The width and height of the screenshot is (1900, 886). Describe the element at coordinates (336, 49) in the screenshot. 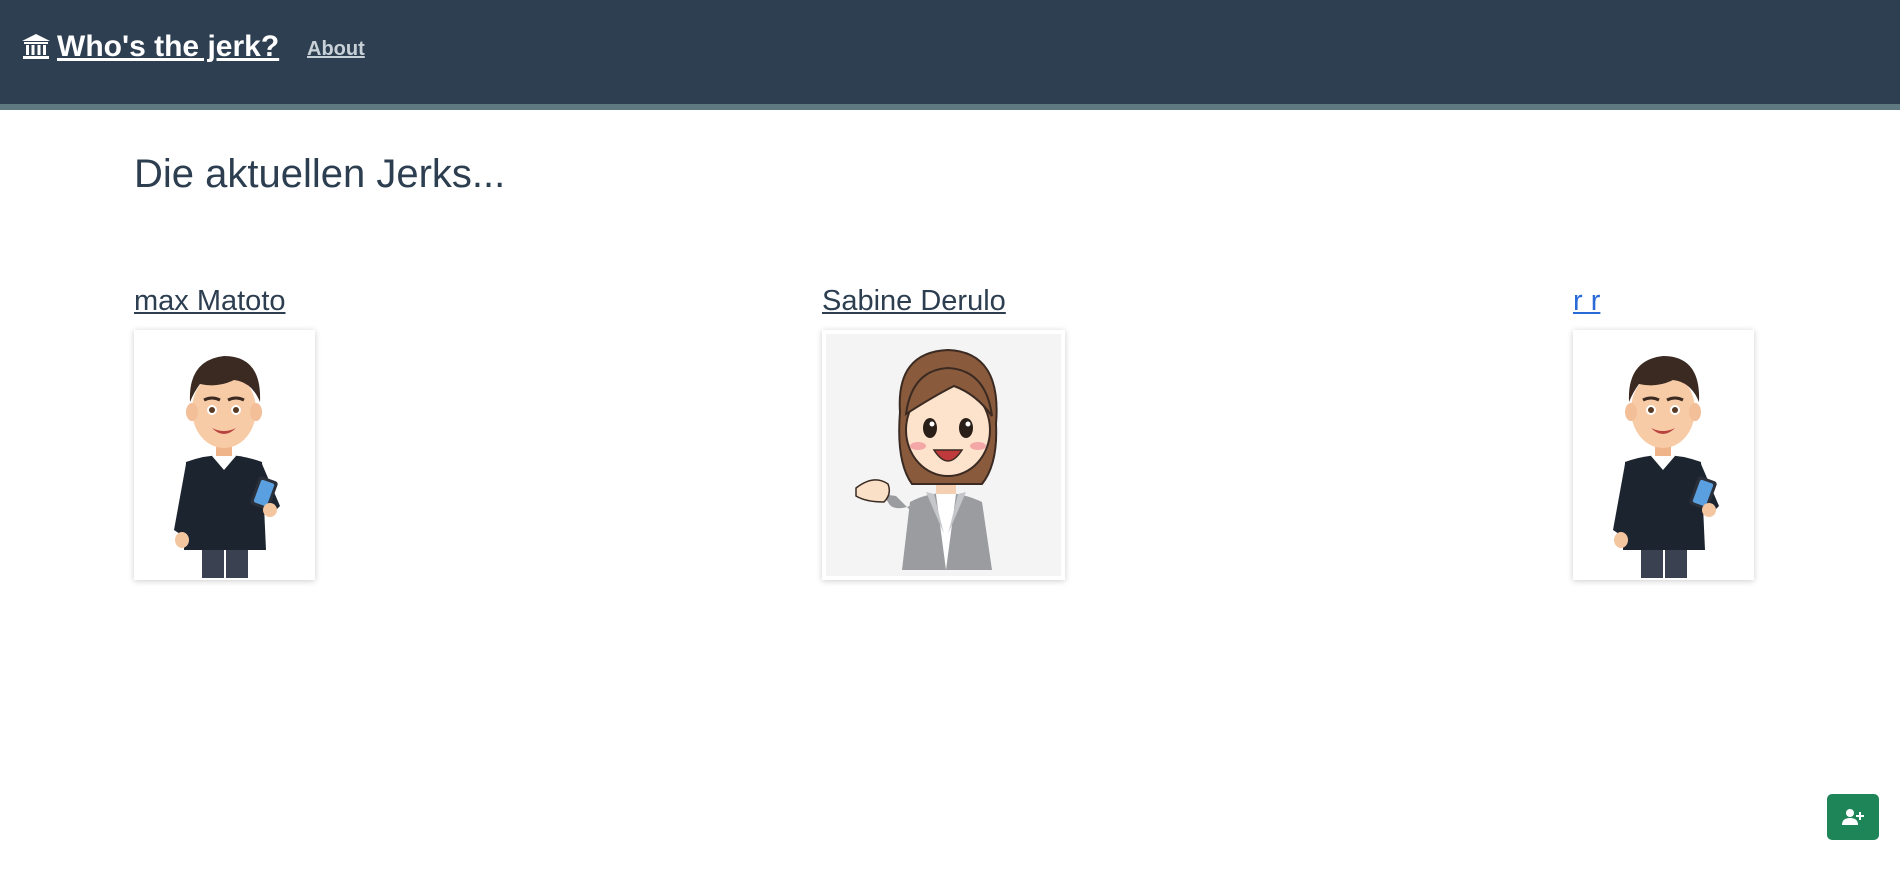

I see `nav-about-link: About` at that location.